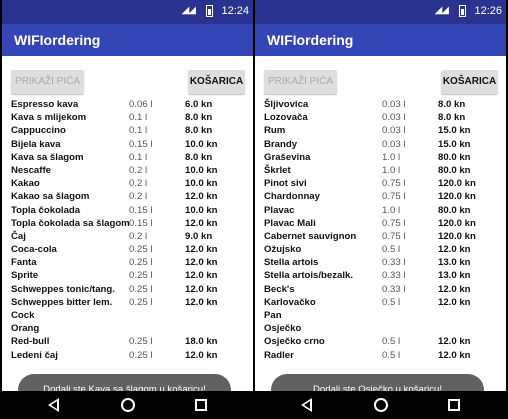  What do you see at coordinates (132, 356) in the screenshot?
I see `list-item: Ledeni čaj 0.25 l 12.0 kn` at bounding box center [132, 356].